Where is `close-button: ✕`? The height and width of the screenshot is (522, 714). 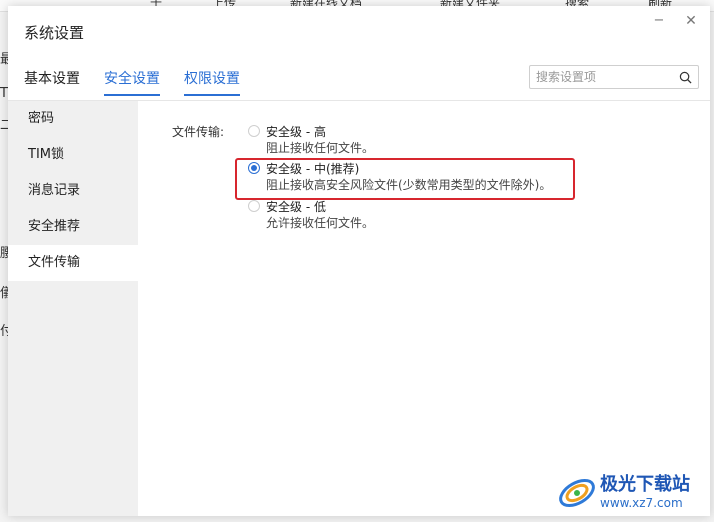 close-button: ✕ is located at coordinates (691, 21).